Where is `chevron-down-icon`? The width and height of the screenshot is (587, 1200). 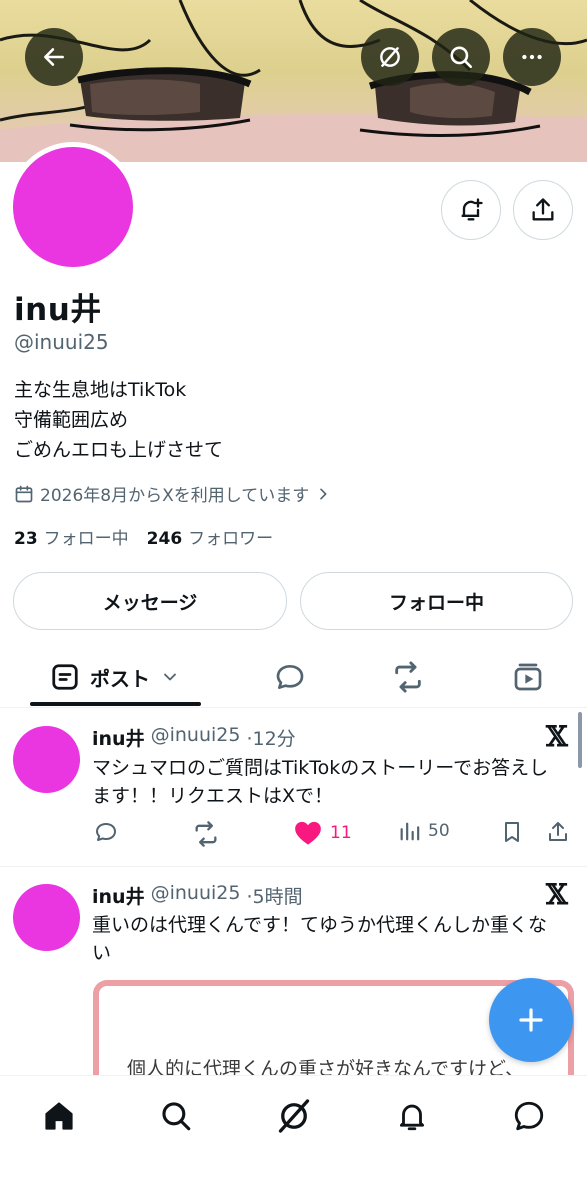 chevron-down-icon is located at coordinates (170, 677).